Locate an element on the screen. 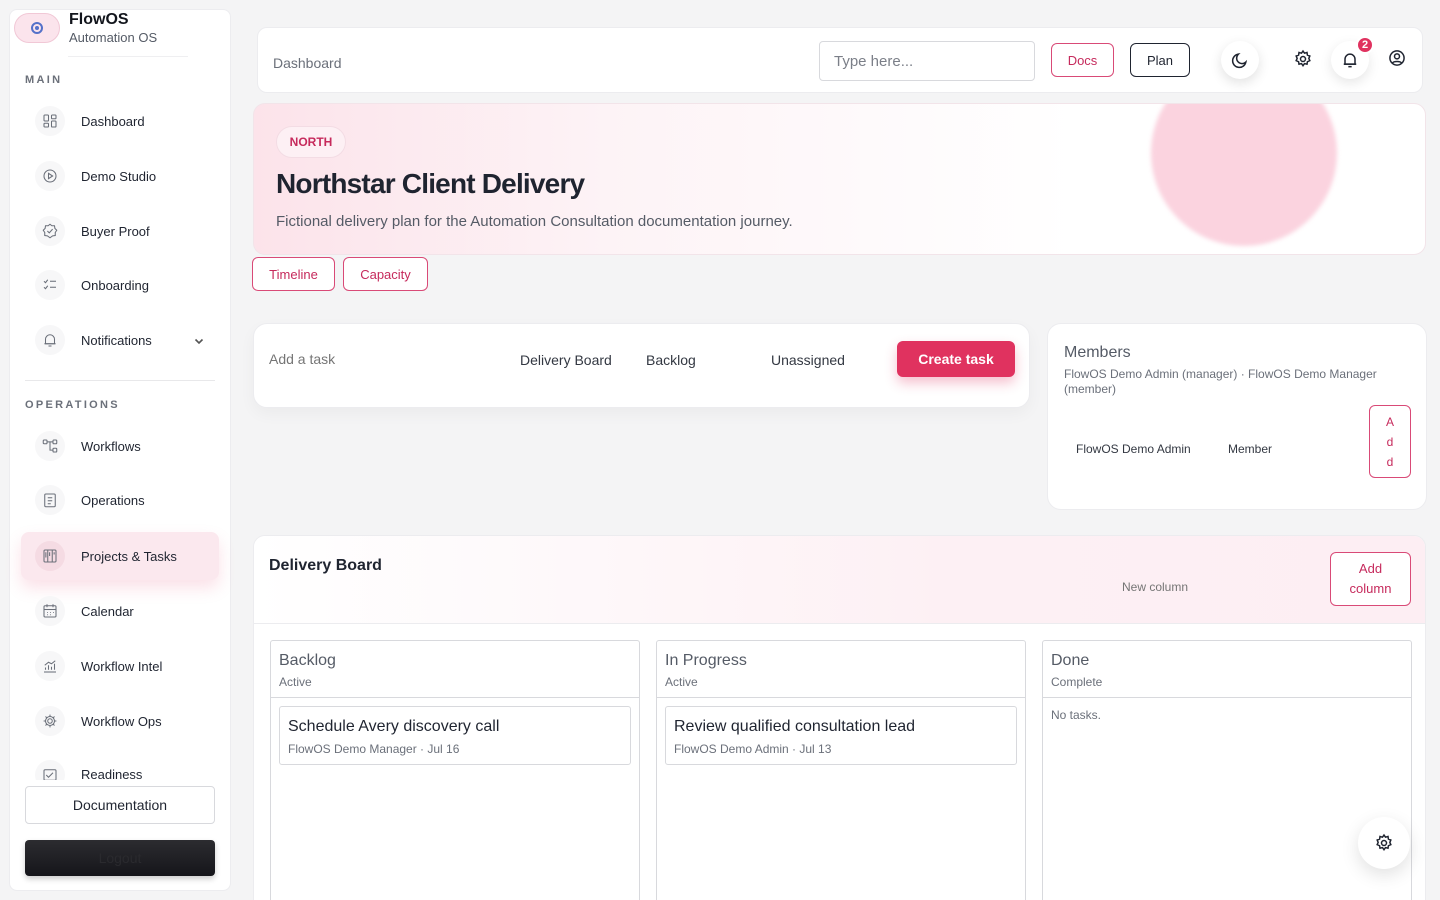  sidebar-item-calendar: Calendar is located at coordinates (120, 611).